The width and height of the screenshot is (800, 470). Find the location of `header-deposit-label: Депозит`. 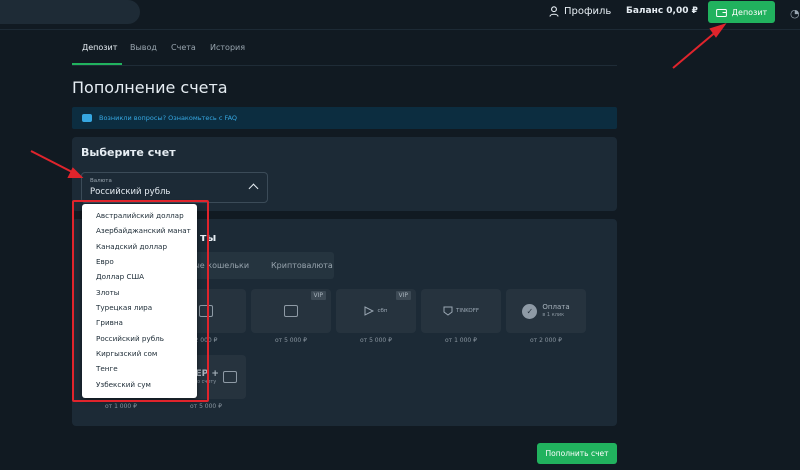

header-deposit-label: Депозит is located at coordinates (749, 12).